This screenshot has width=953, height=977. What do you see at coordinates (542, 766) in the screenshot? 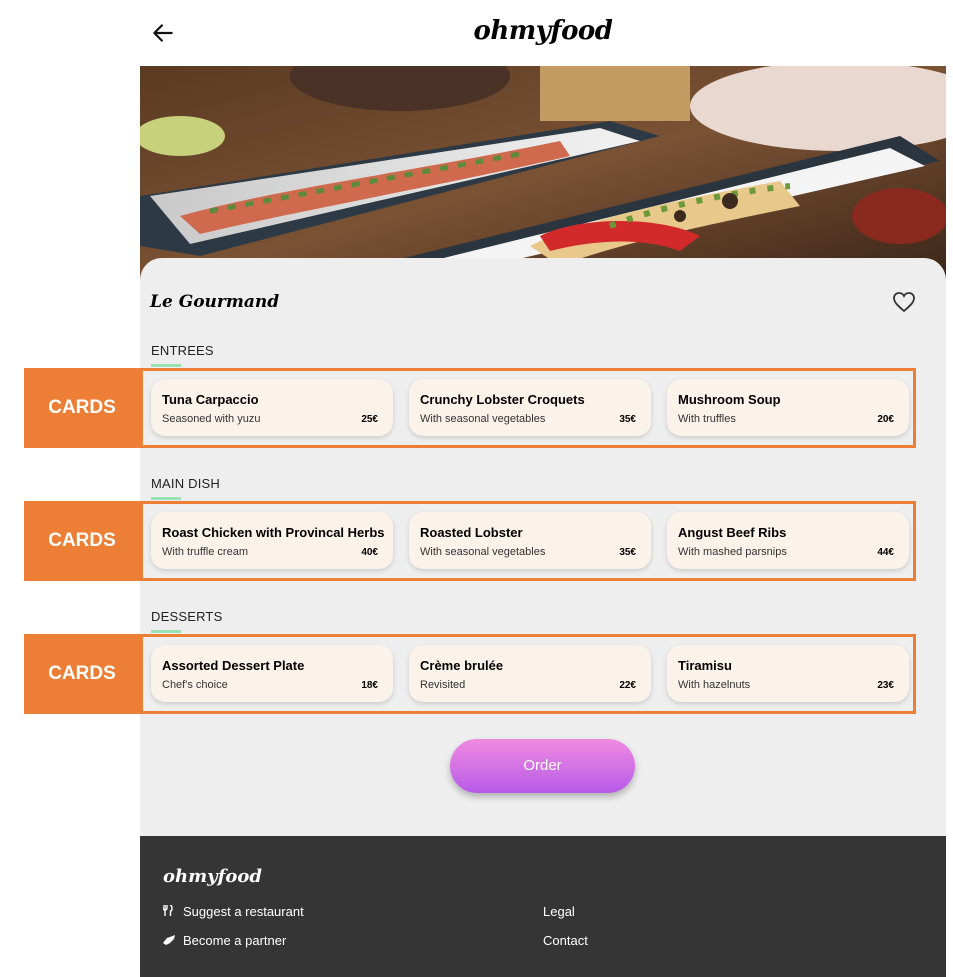
I see `order-button: Order` at bounding box center [542, 766].